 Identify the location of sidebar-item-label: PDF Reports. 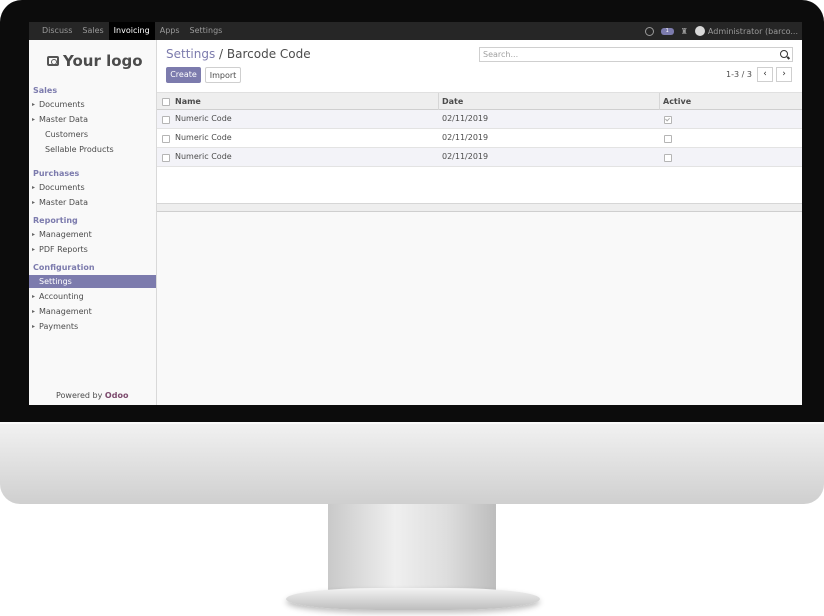
(63, 249).